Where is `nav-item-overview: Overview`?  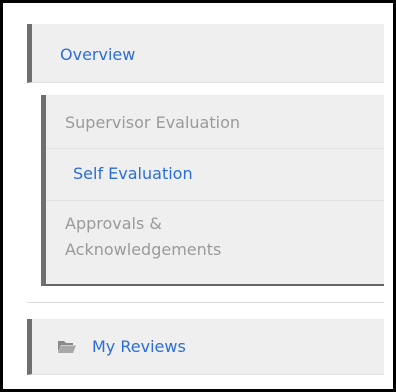 nav-item-overview: Overview is located at coordinates (205, 53).